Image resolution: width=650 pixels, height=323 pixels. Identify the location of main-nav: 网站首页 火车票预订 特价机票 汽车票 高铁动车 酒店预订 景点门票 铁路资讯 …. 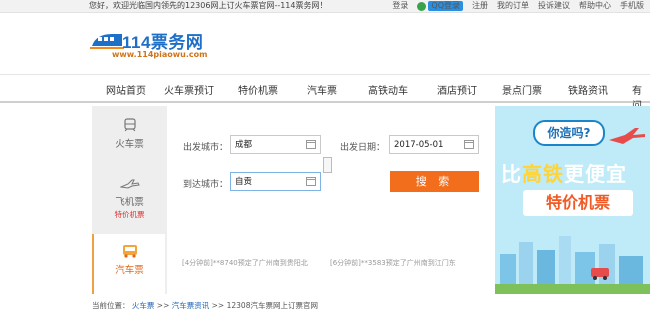
(325, 93).